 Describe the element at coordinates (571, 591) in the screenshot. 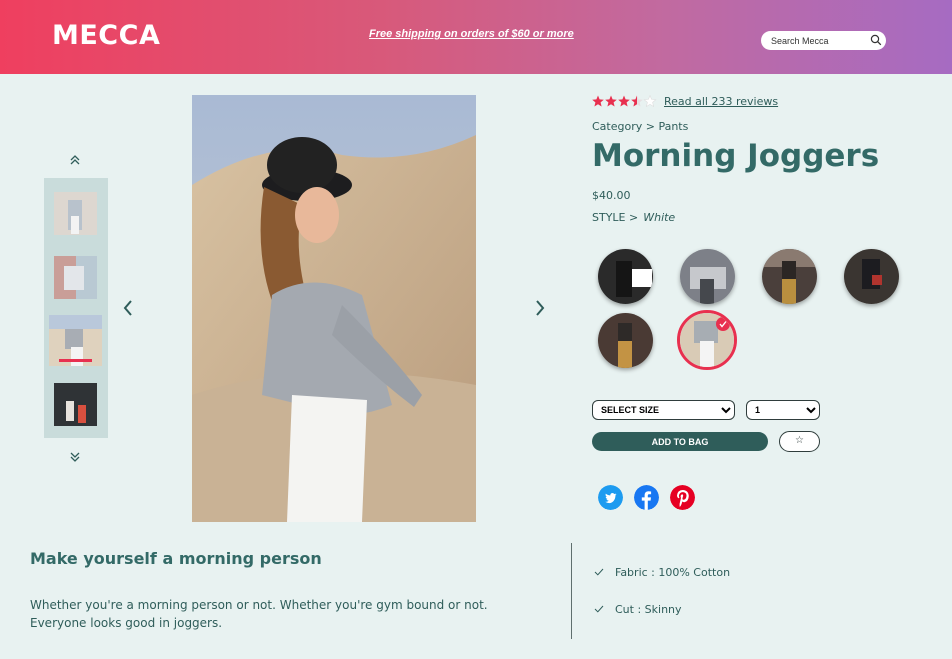

I see `section-divider` at that location.